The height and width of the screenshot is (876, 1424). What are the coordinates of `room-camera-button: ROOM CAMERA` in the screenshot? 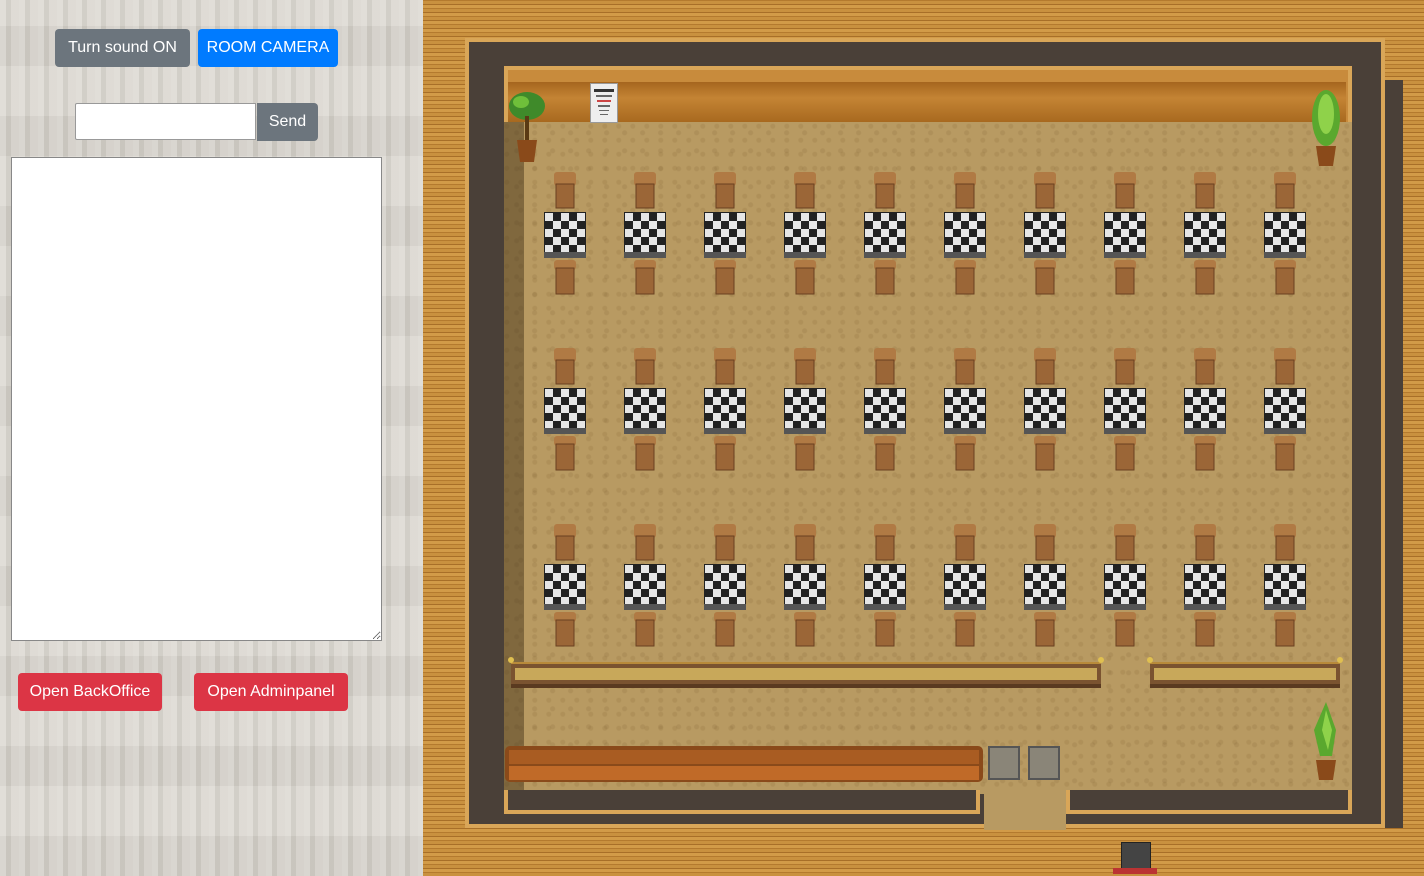 It's located at (268, 48).